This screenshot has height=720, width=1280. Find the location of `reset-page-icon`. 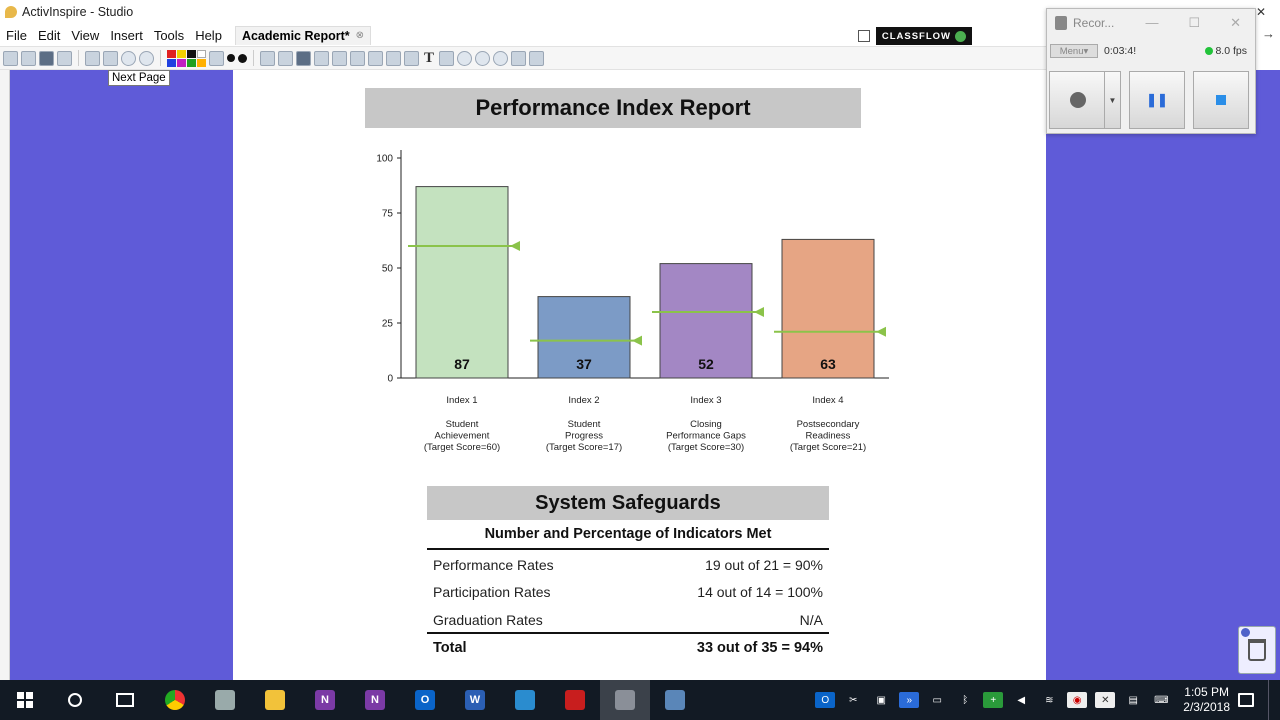

reset-page-icon is located at coordinates (128, 58).